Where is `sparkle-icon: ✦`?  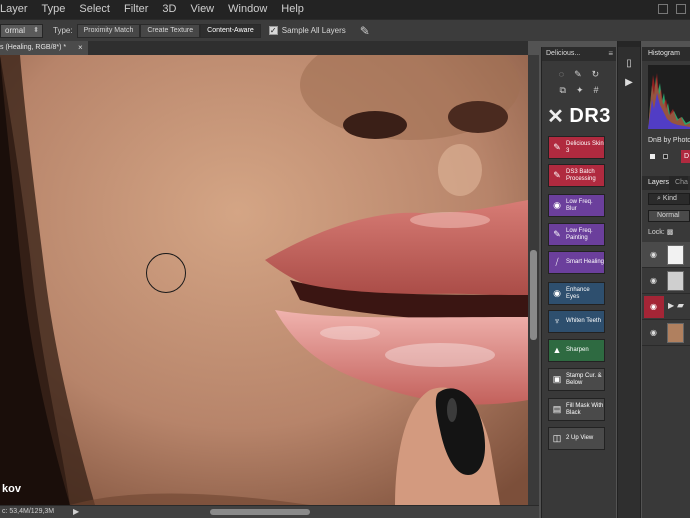
sparkle-icon: ✦ is located at coordinates (580, 90).